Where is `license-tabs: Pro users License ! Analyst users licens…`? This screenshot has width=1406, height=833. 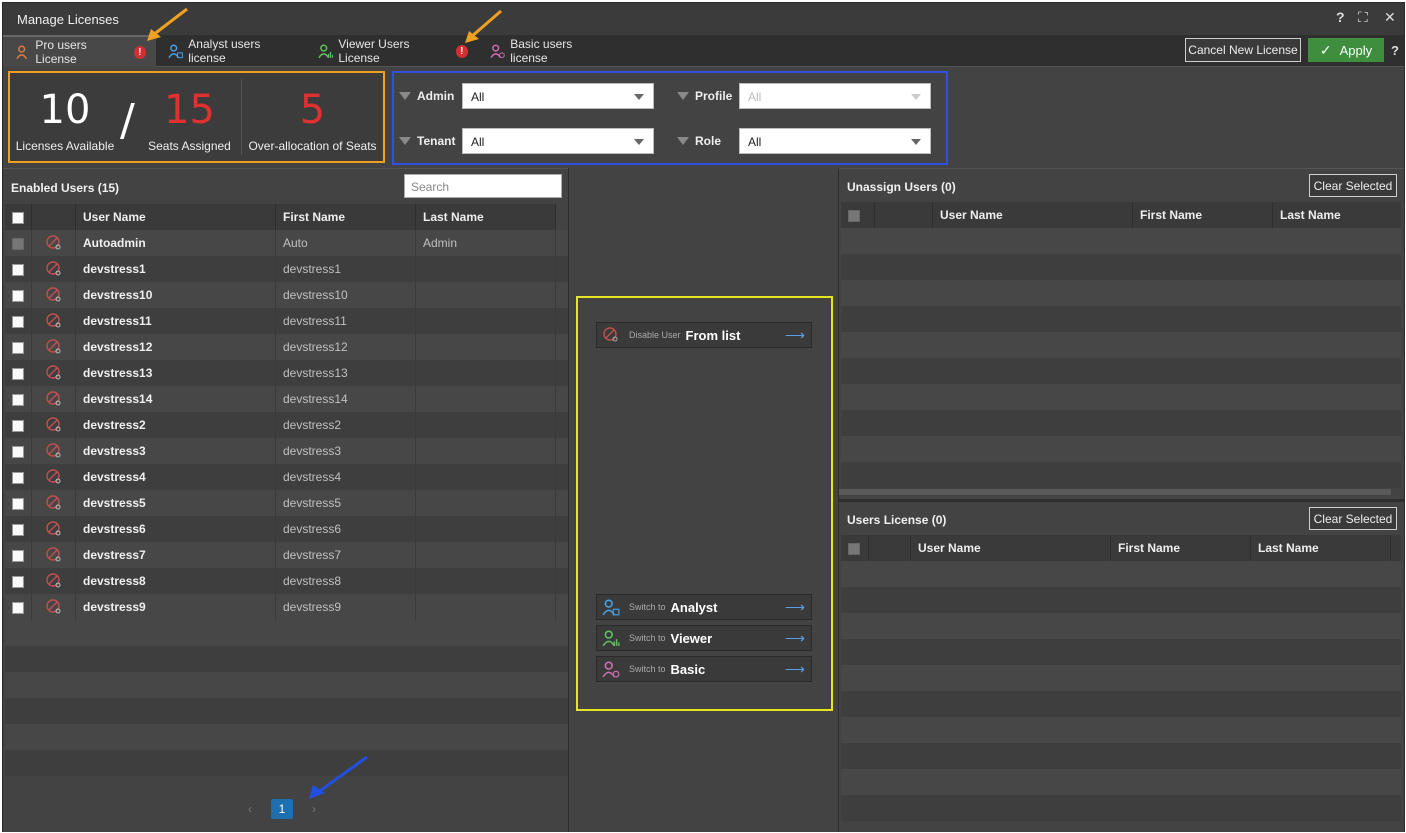
license-tabs: Pro users License ! Analyst users licens… is located at coordinates (703, 51).